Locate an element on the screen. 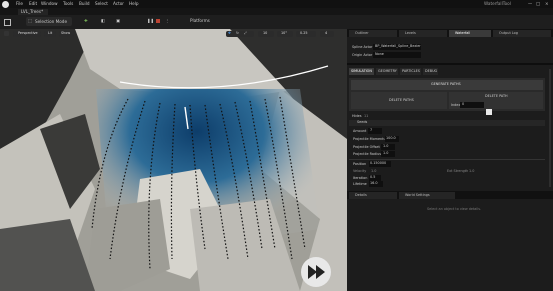  index-label: Index is located at coordinates (456, 105).